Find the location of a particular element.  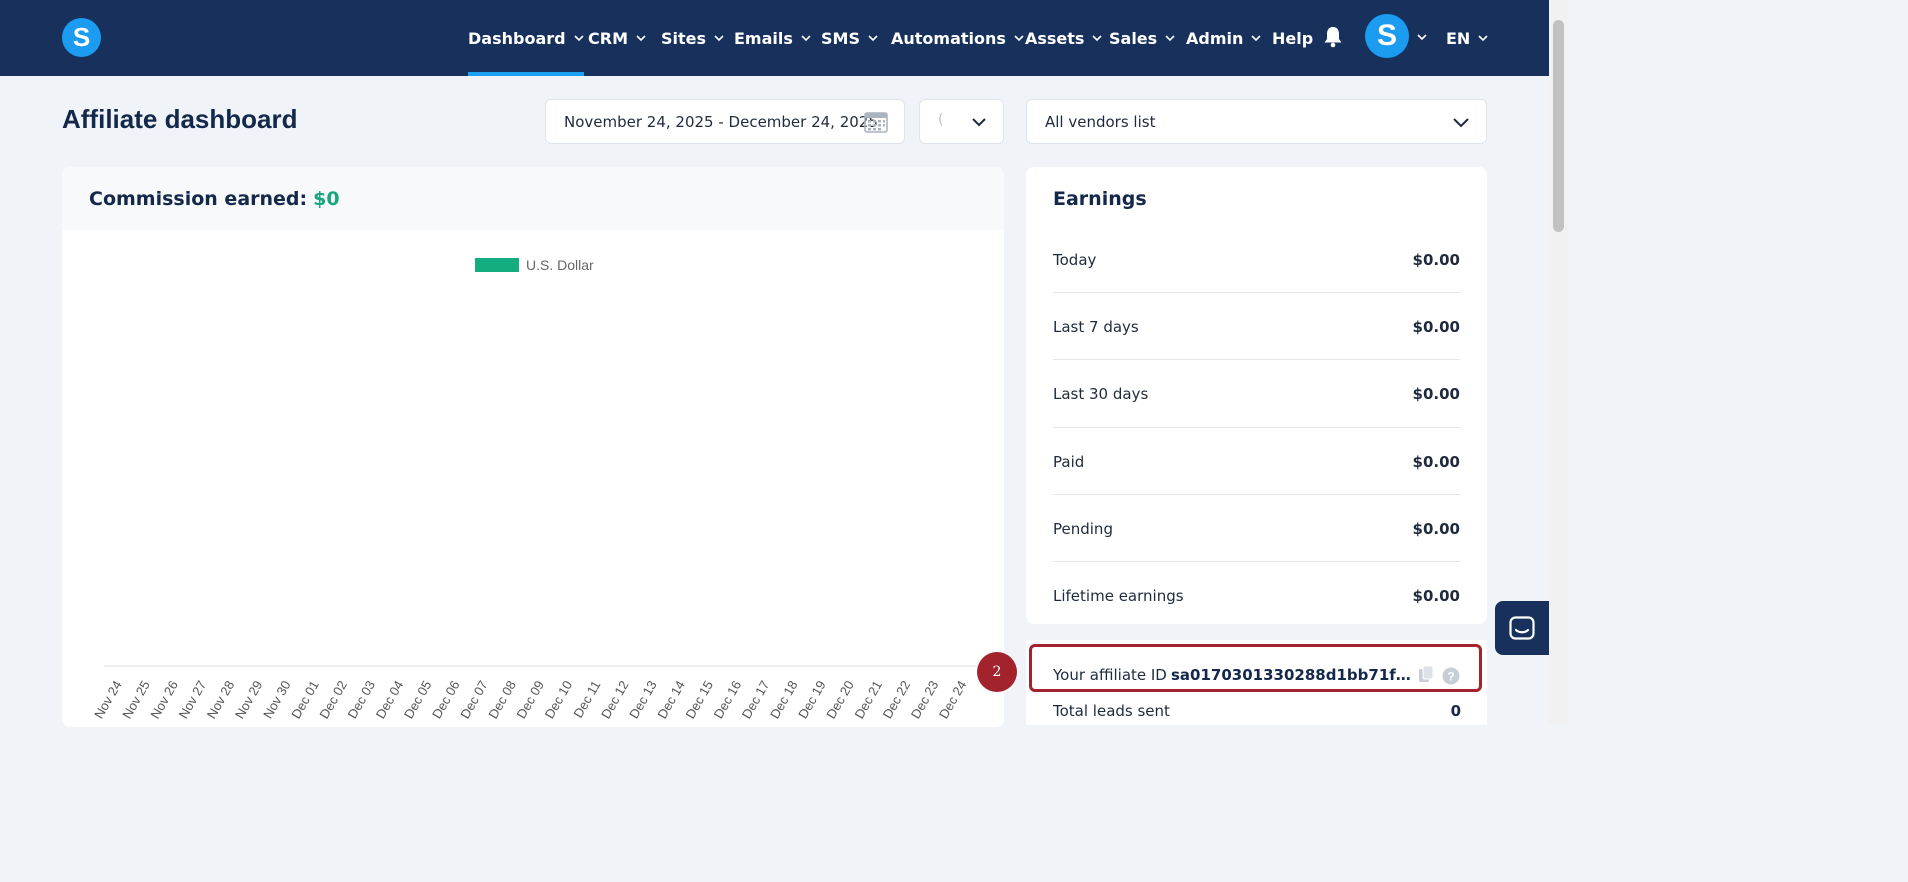

nav-admin-label: Admin is located at coordinates (1215, 38).